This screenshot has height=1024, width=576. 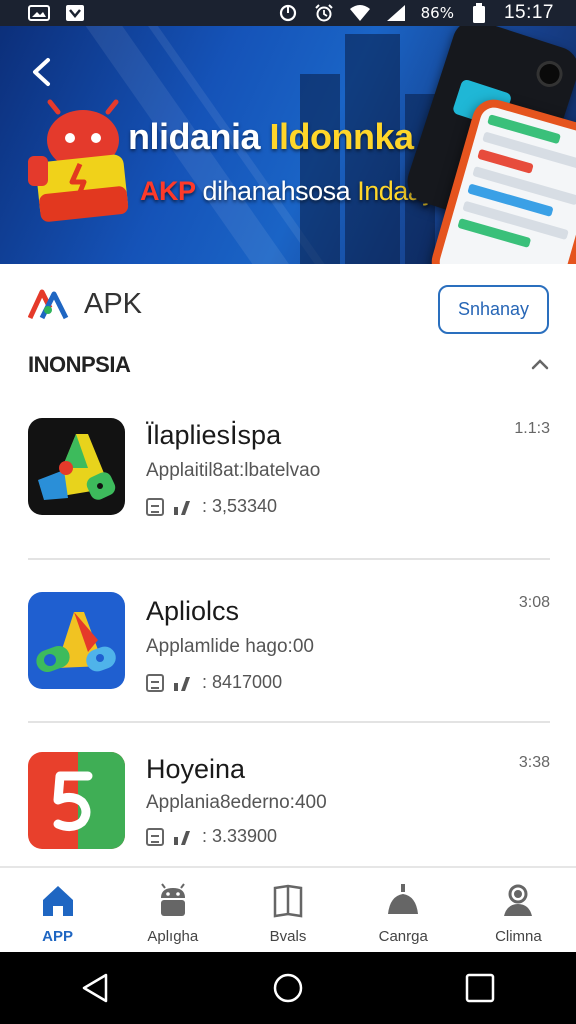 I want to click on nav-tab-books: Bvals, so click(x=287, y=910).